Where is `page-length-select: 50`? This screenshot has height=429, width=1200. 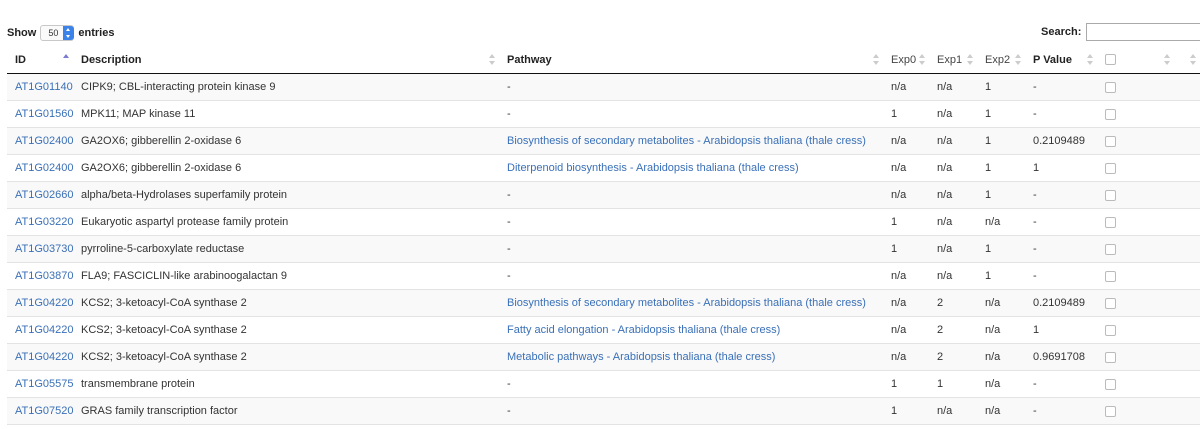 page-length-select: 50 is located at coordinates (57, 33).